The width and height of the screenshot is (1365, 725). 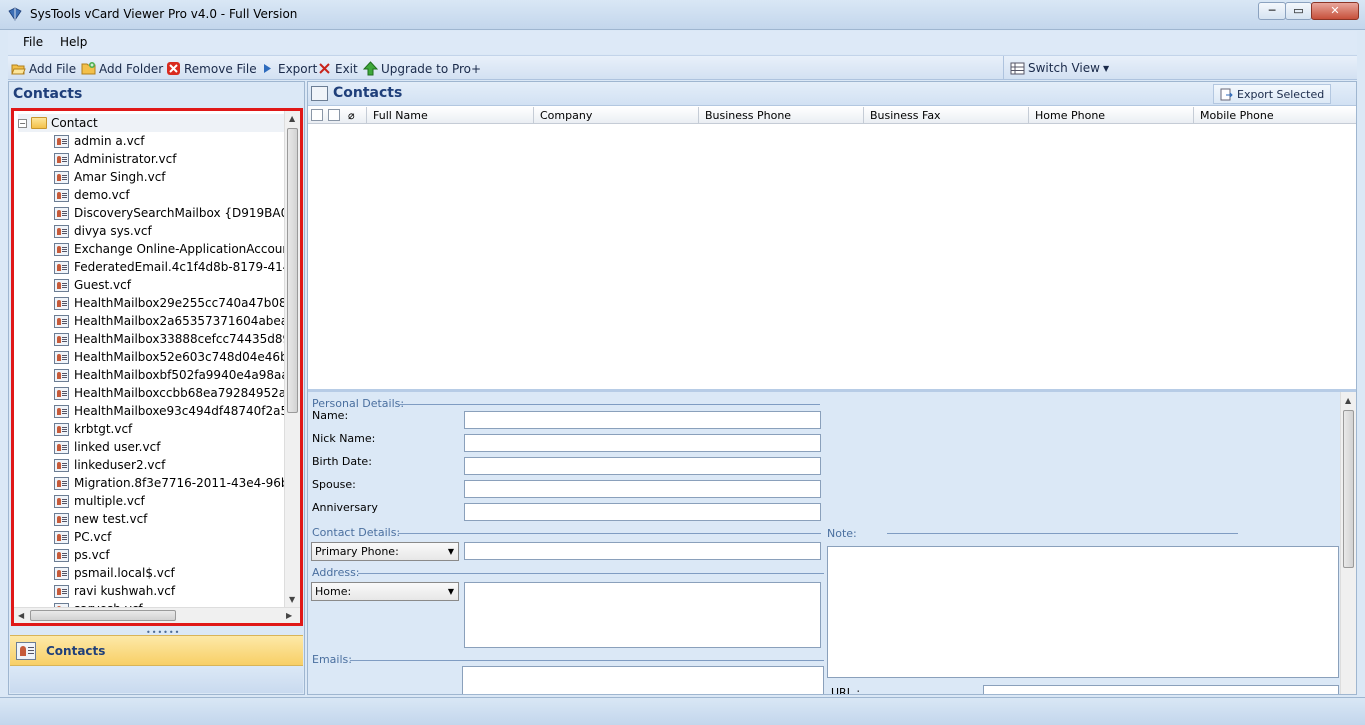 What do you see at coordinates (370, 68) in the screenshot?
I see `upgrade-arrow-icon` at bounding box center [370, 68].